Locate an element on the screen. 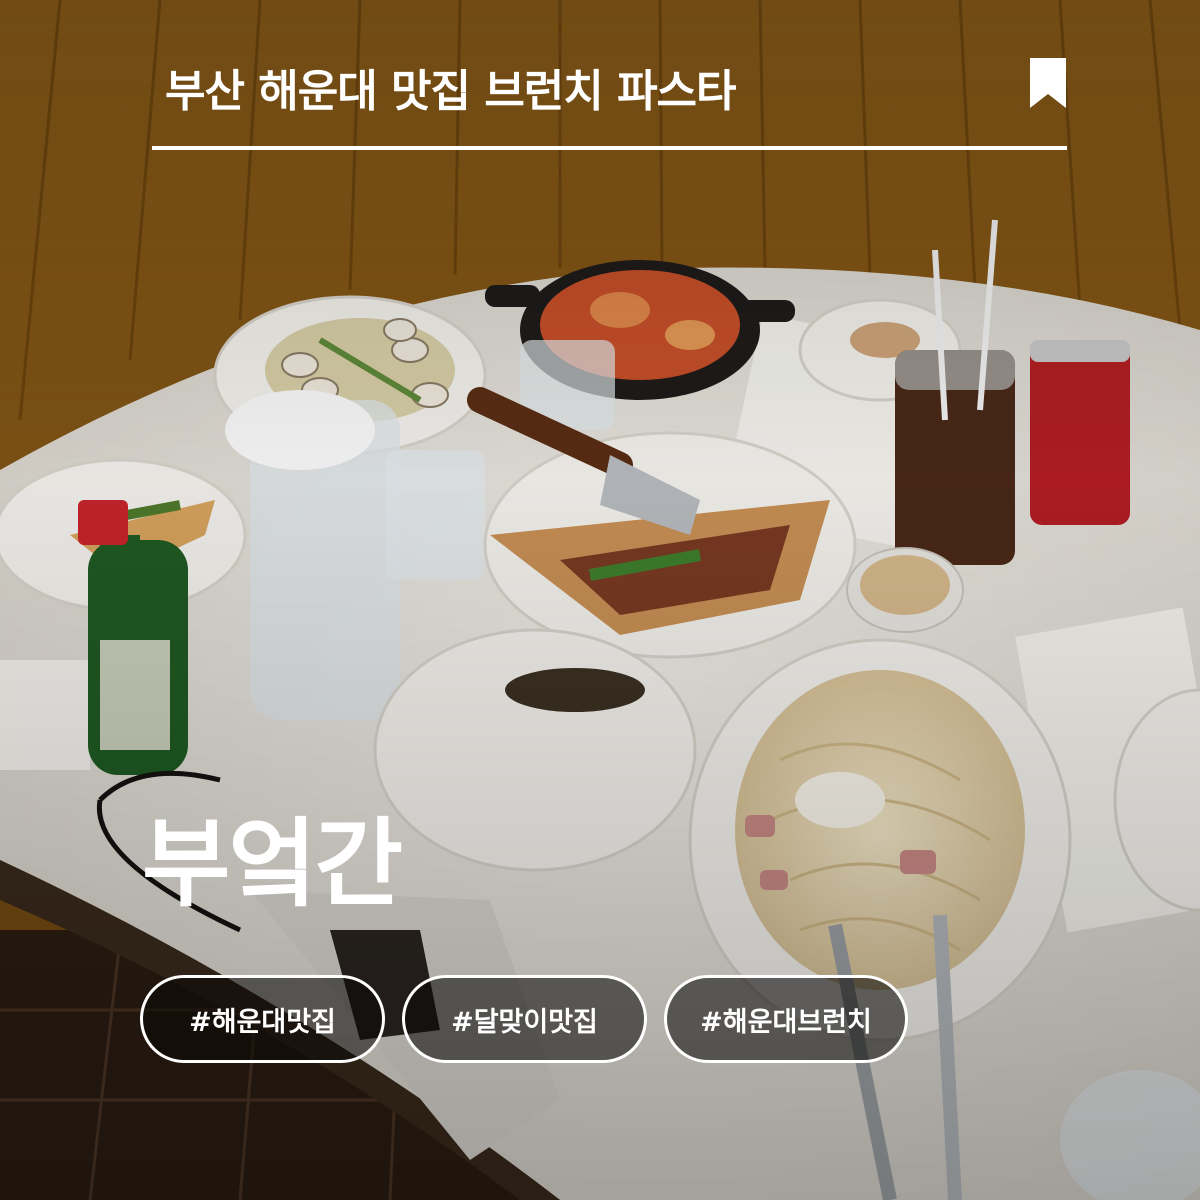 The width and height of the screenshot is (1200, 1200). hashtag-chip: #달맞이맛집 is located at coordinates (524, 1019).